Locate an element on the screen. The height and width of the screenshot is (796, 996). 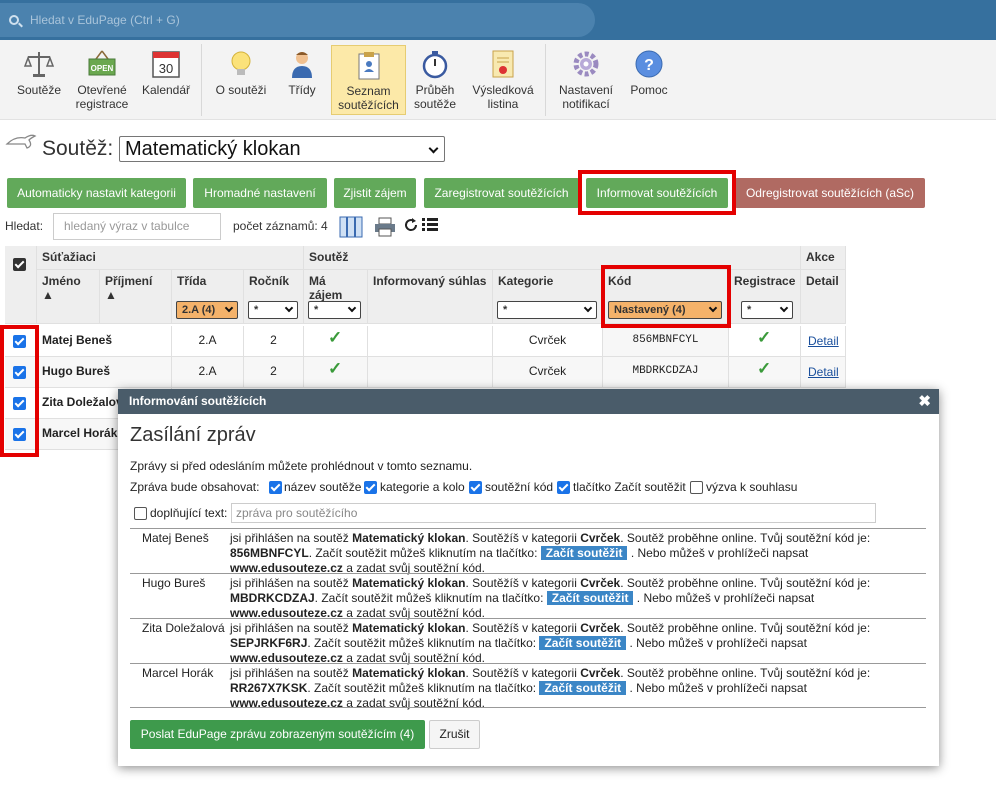
option-checkbox-name is located at coordinates (275, 487).